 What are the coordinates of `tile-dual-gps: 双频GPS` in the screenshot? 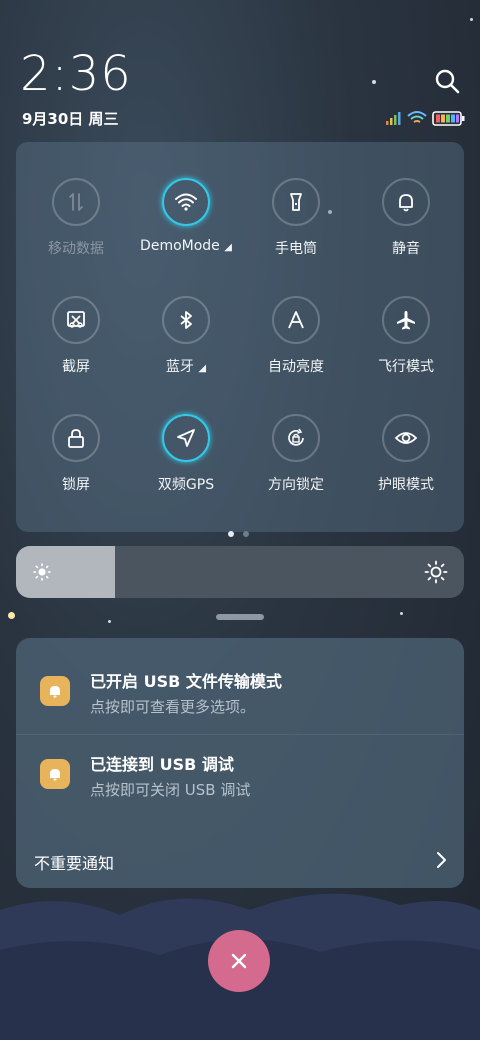 It's located at (186, 454).